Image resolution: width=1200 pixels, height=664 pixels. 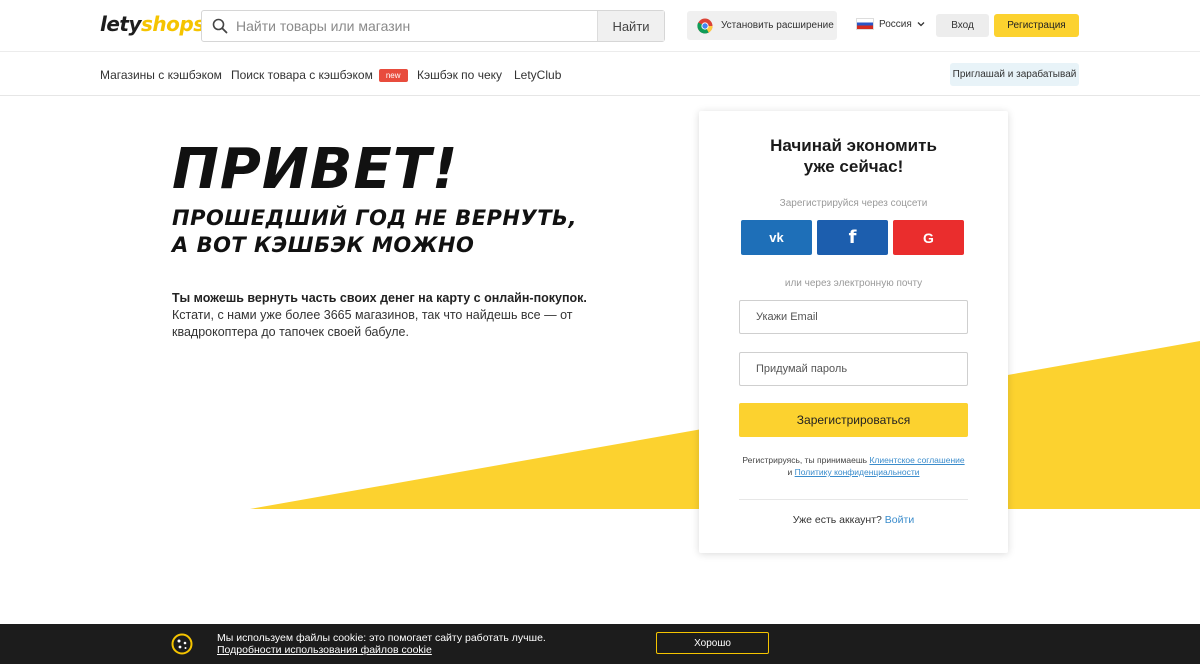 I want to click on logo-text-lety: lety, so click(x=121, y=24).